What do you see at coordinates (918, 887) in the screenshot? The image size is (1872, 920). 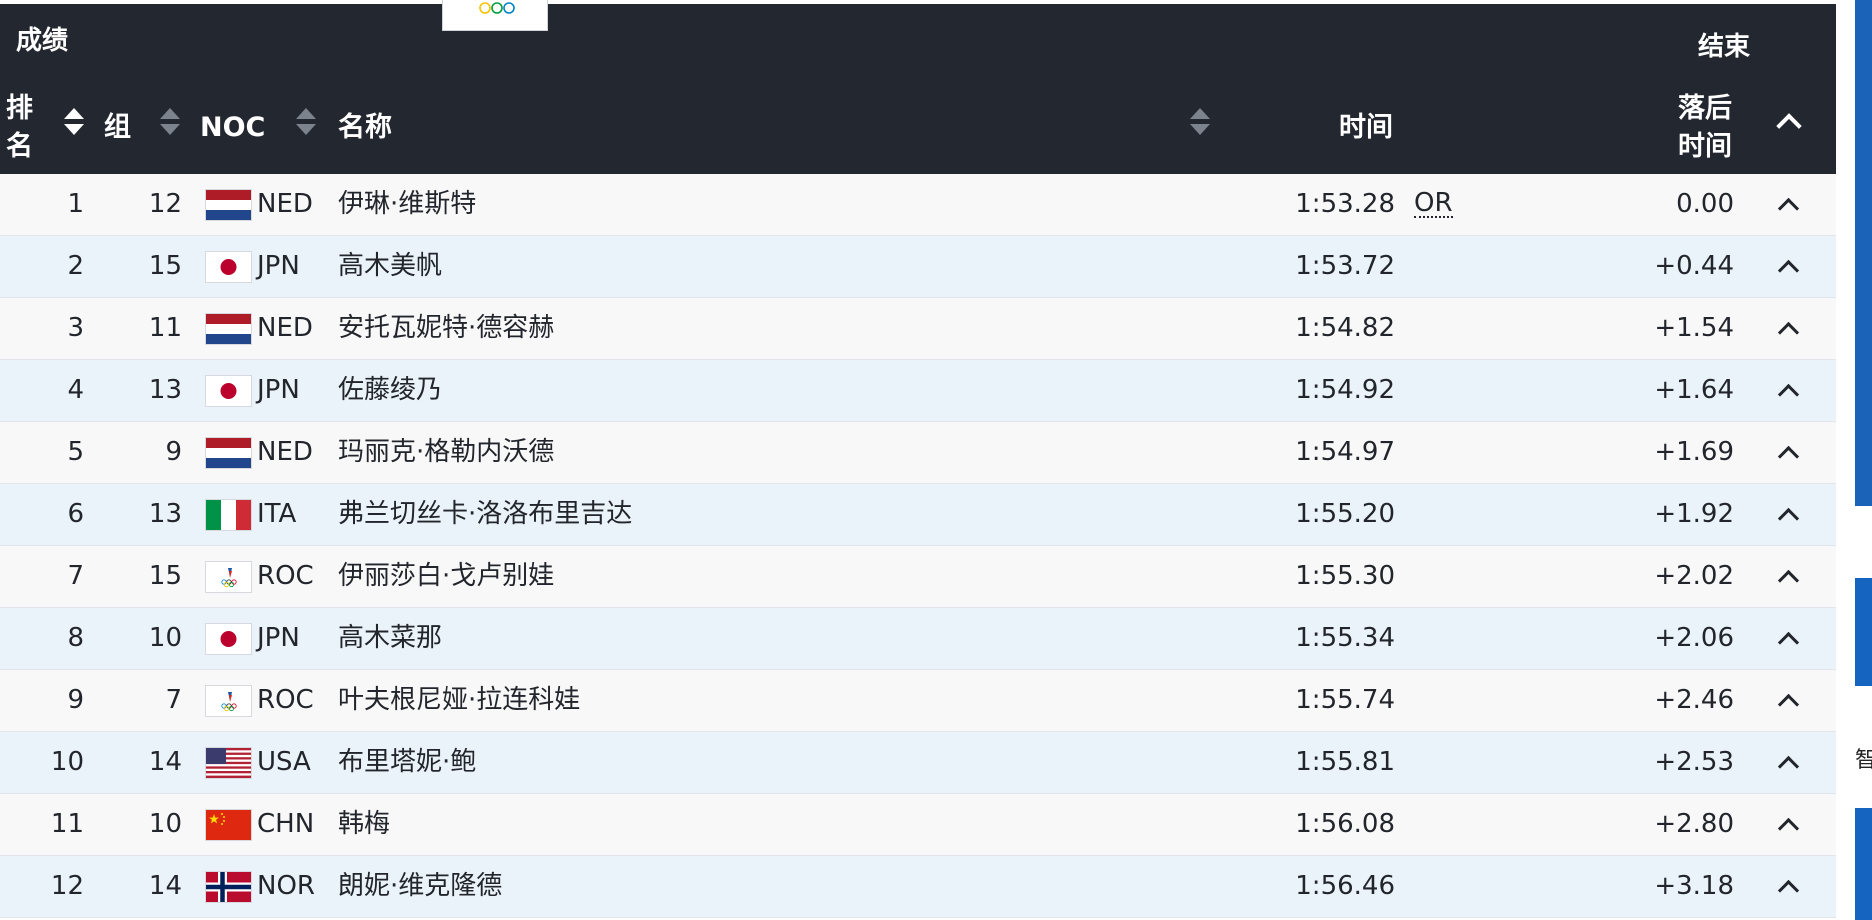 I see `result-row: 12 14 NOR 朗妮·维克隆德 1:56.46 +3.18` at bounding box center [918, 887].